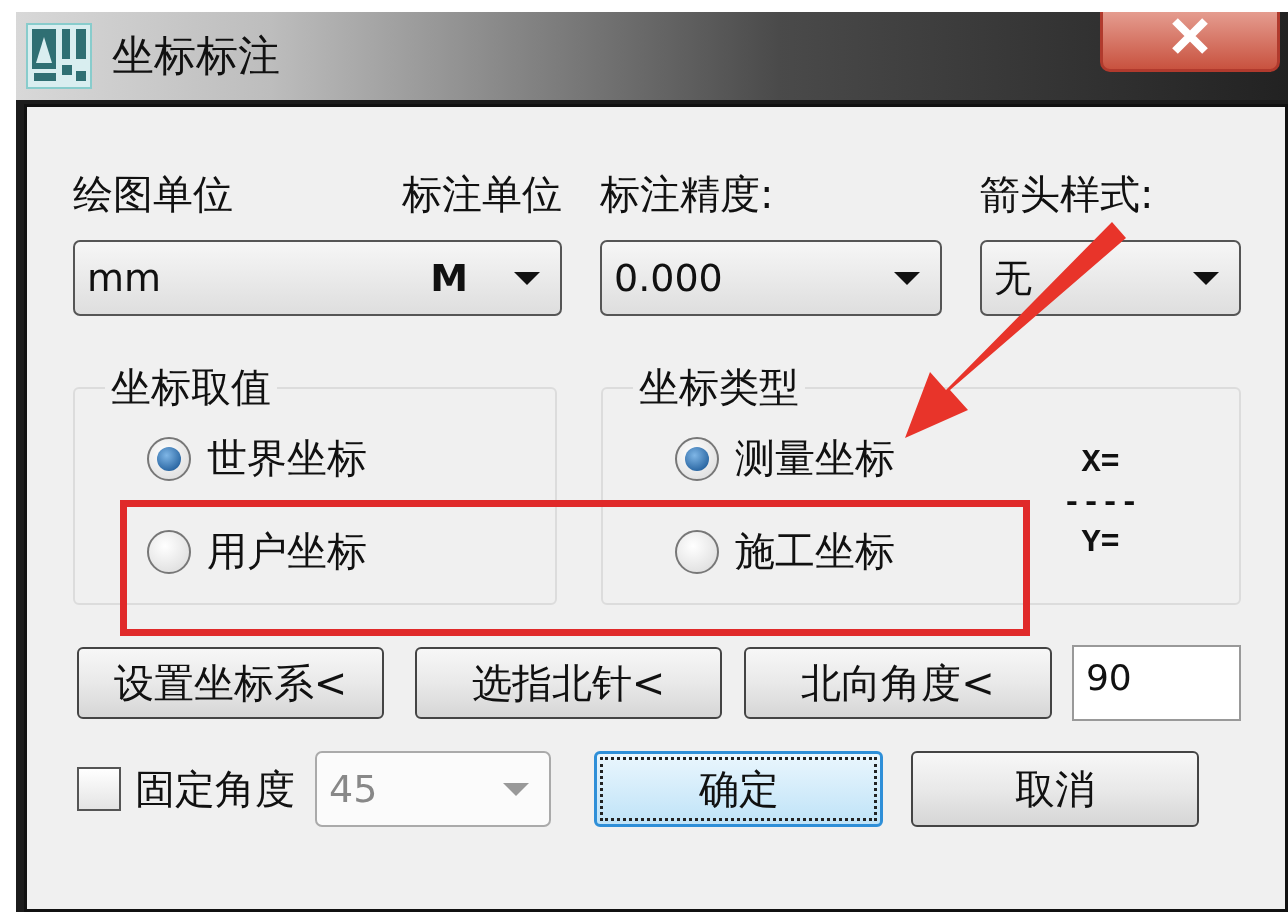  Describe the element at coordinates (153, 194) in the screenshot. I see `field-label: 绘图单位` at that location.